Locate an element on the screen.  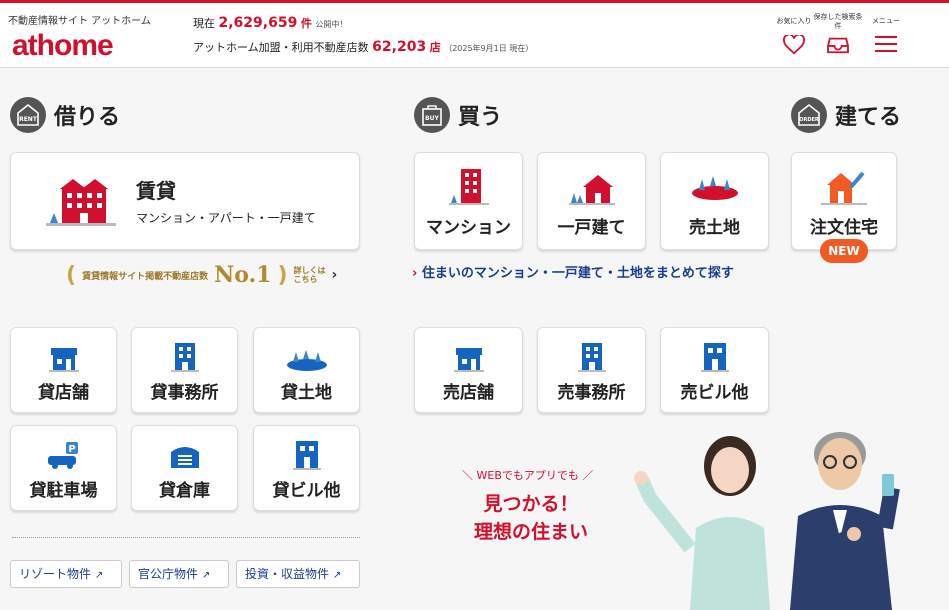
investment-link-label: 投資・収益物件 is located at coordinates (287, 574).